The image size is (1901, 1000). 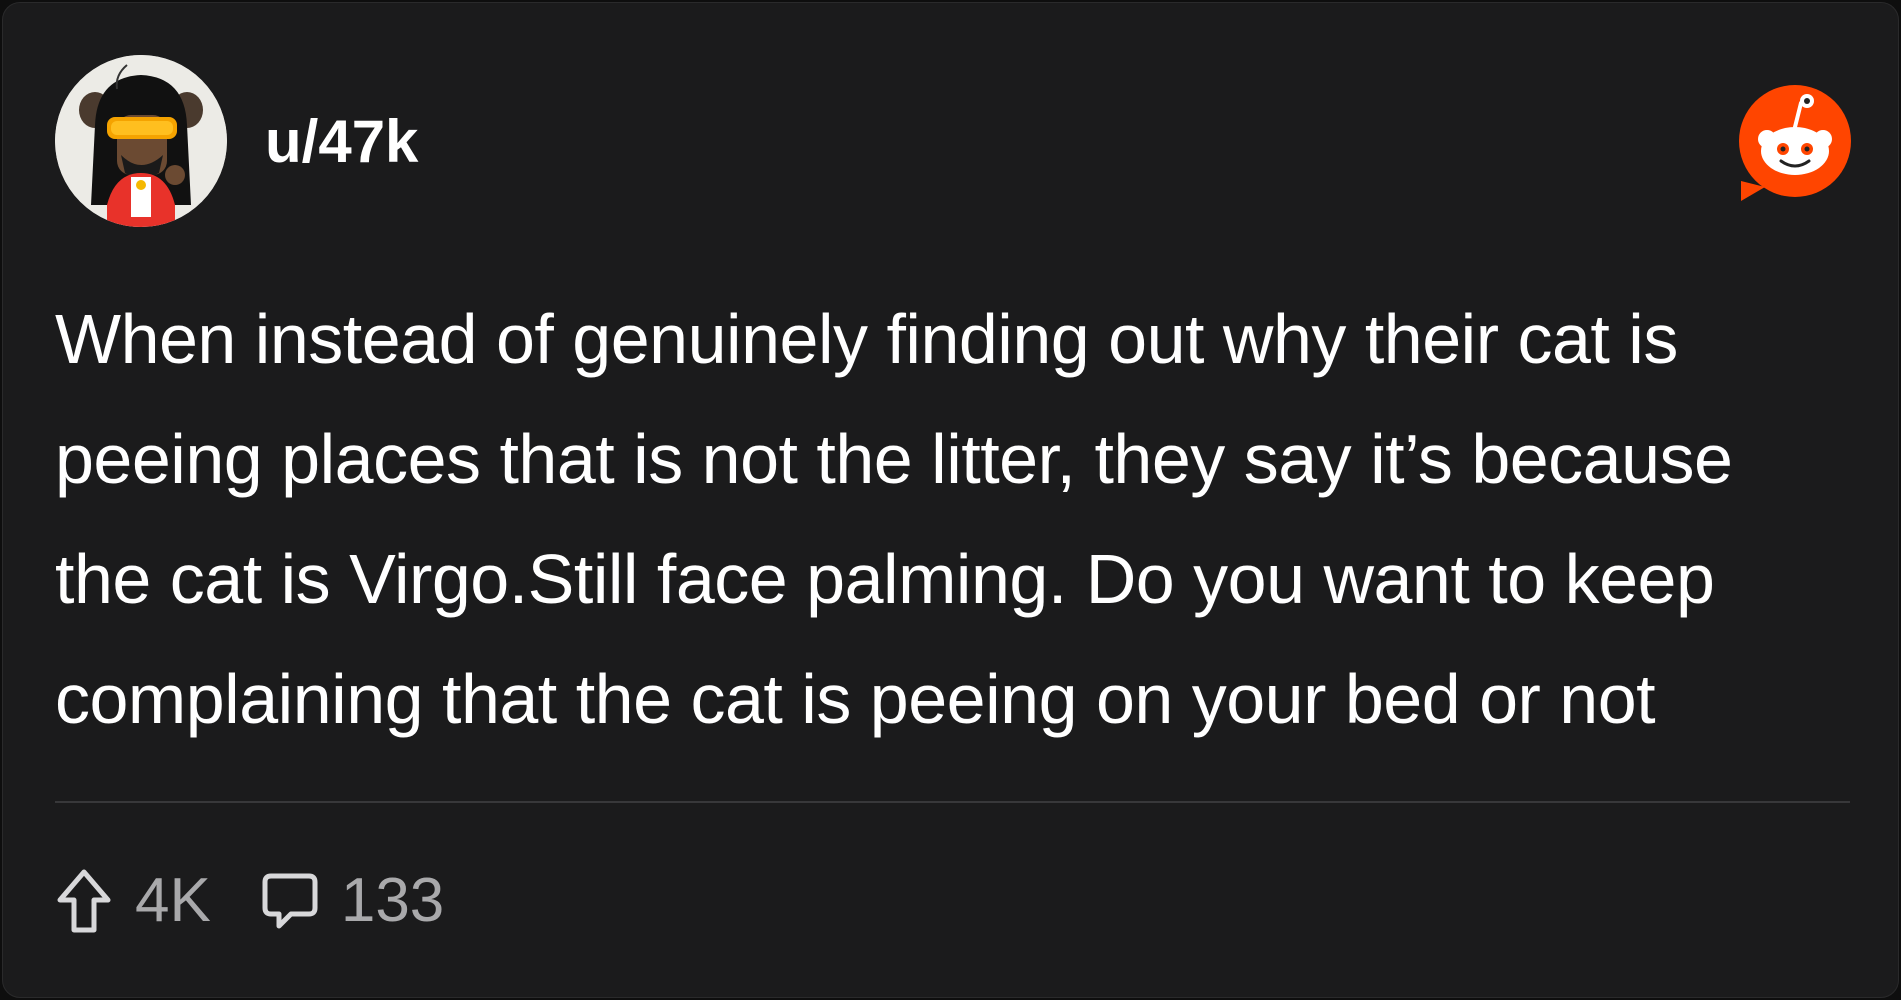 I want to click on upvote-count: 4K, so click(x=173, y=900).